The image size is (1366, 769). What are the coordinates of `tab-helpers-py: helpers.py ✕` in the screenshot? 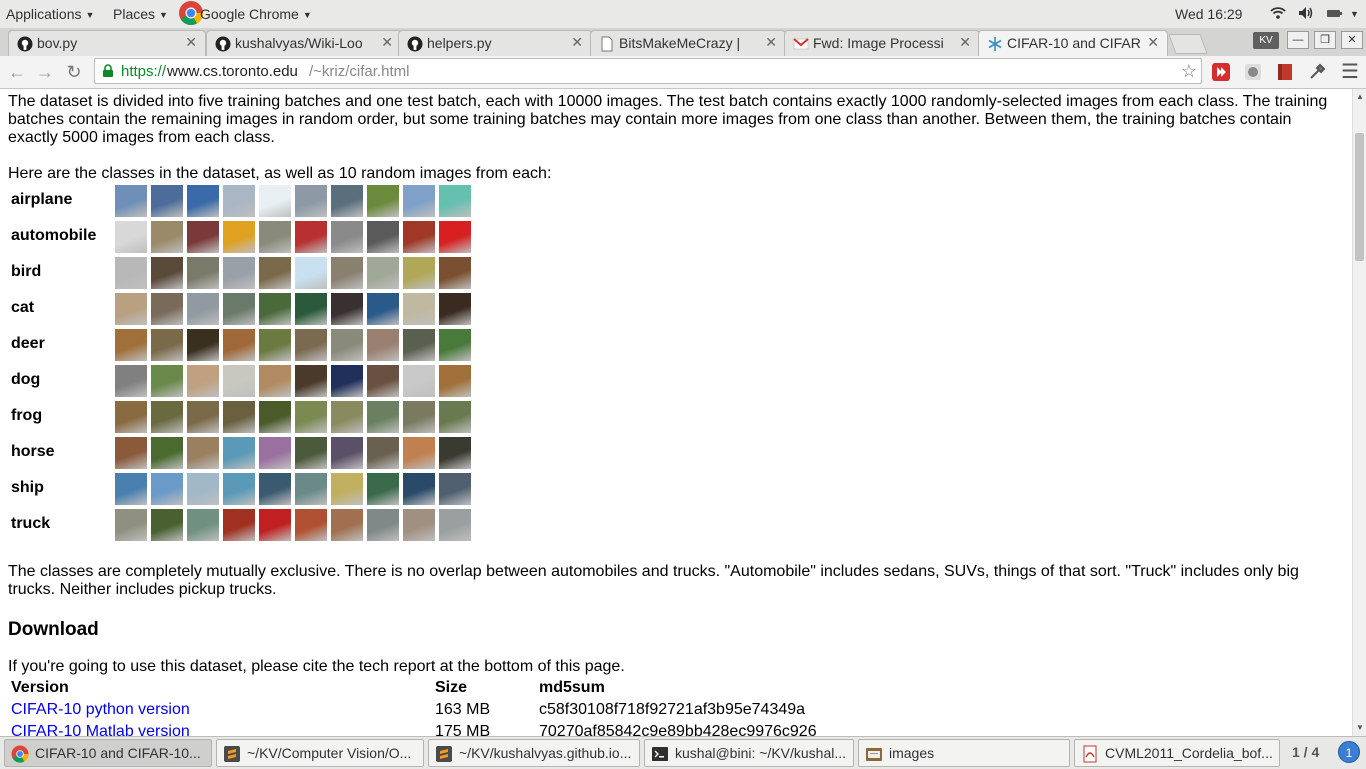 It's located at (495, 43).